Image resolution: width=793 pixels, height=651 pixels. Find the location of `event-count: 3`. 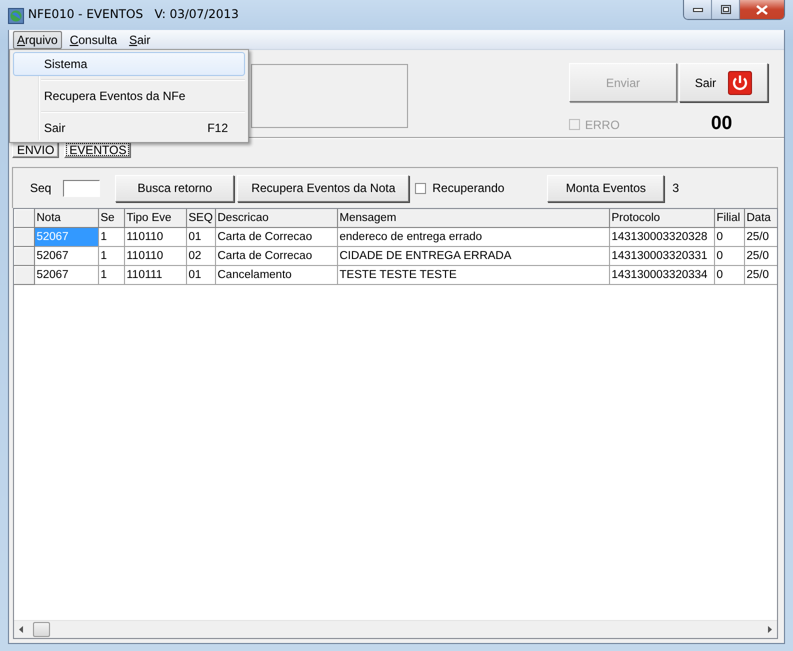

event-count: 3 is located at coordinates (676, 188).